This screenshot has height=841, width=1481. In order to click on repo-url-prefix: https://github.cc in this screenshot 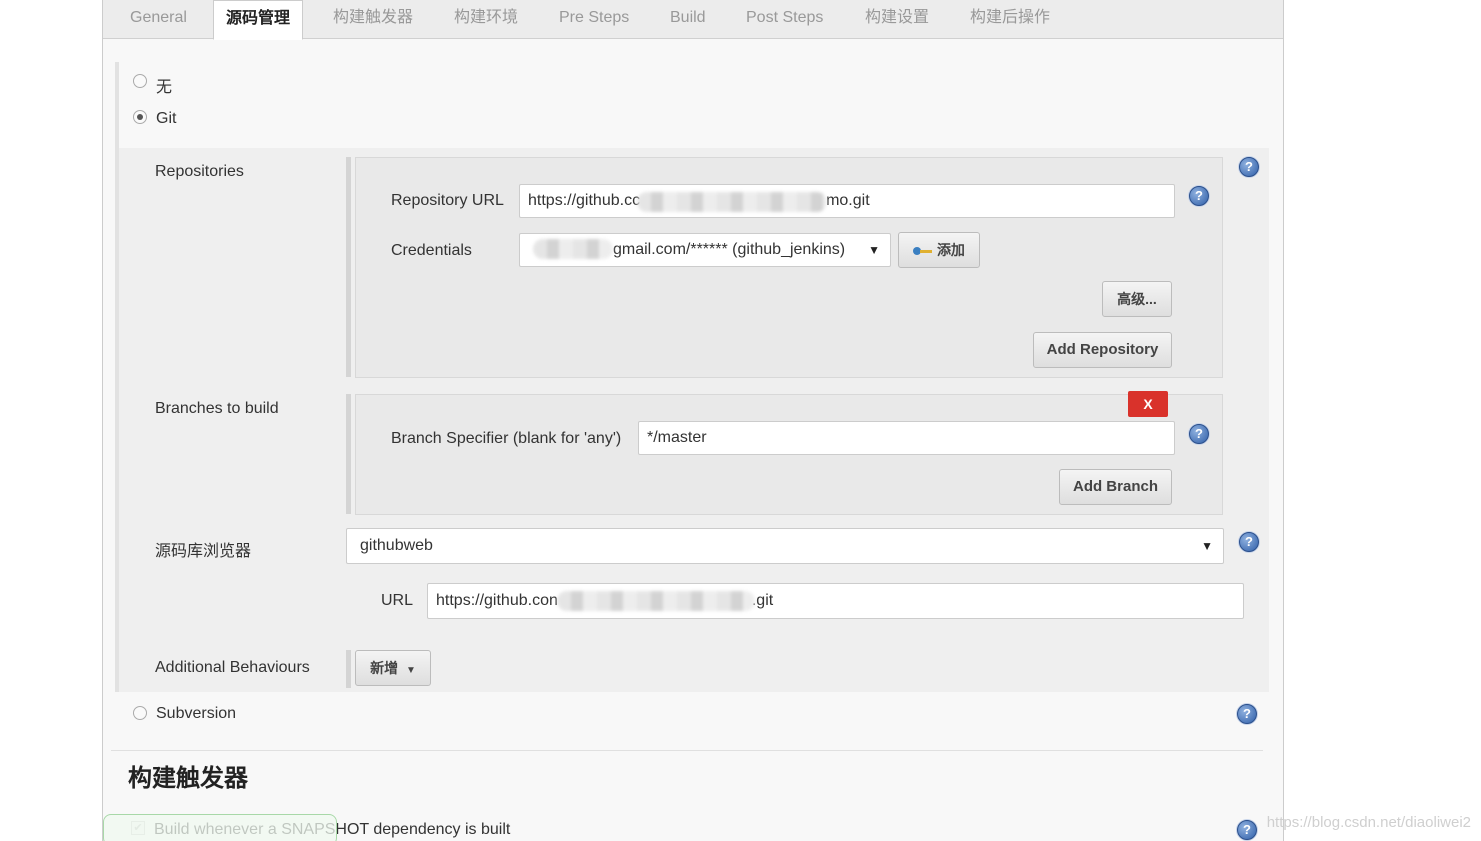, I will do `click(584, 200)`.